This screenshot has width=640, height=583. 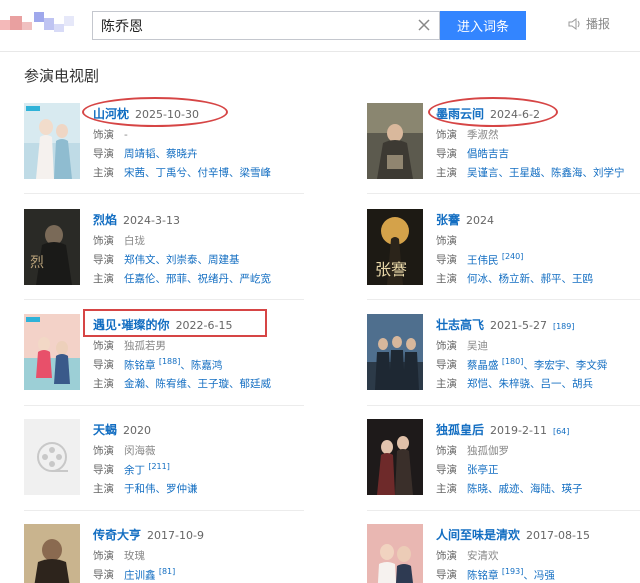 What do you see at coordinates (564, 326) in the screenshot?
I see `citation-sup: [189]` at bounding box center [564, 326].